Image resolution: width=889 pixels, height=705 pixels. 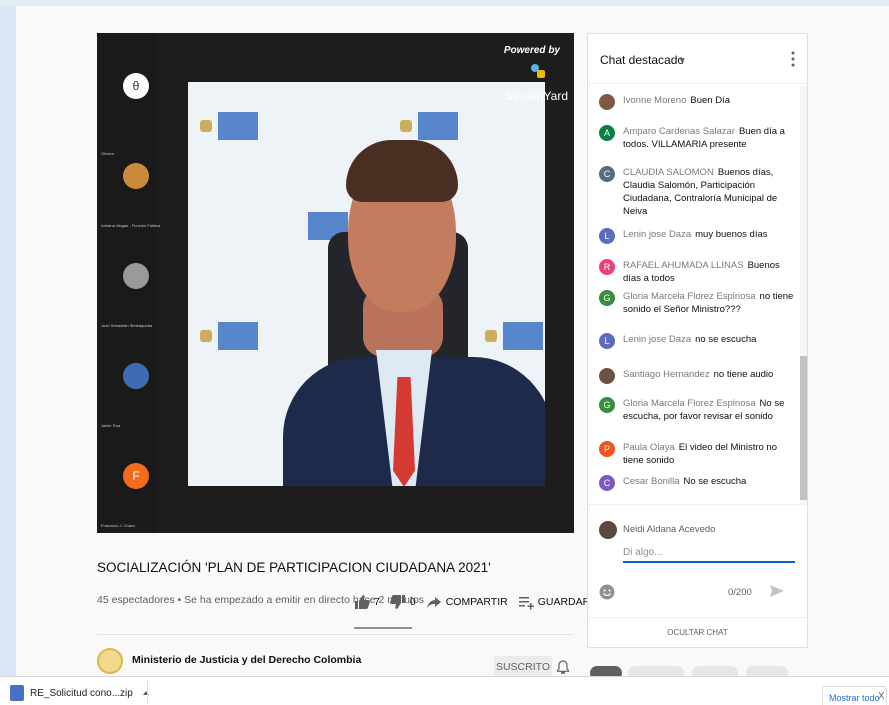 I want to click on channel-avatar, so click(x=110, y=661).